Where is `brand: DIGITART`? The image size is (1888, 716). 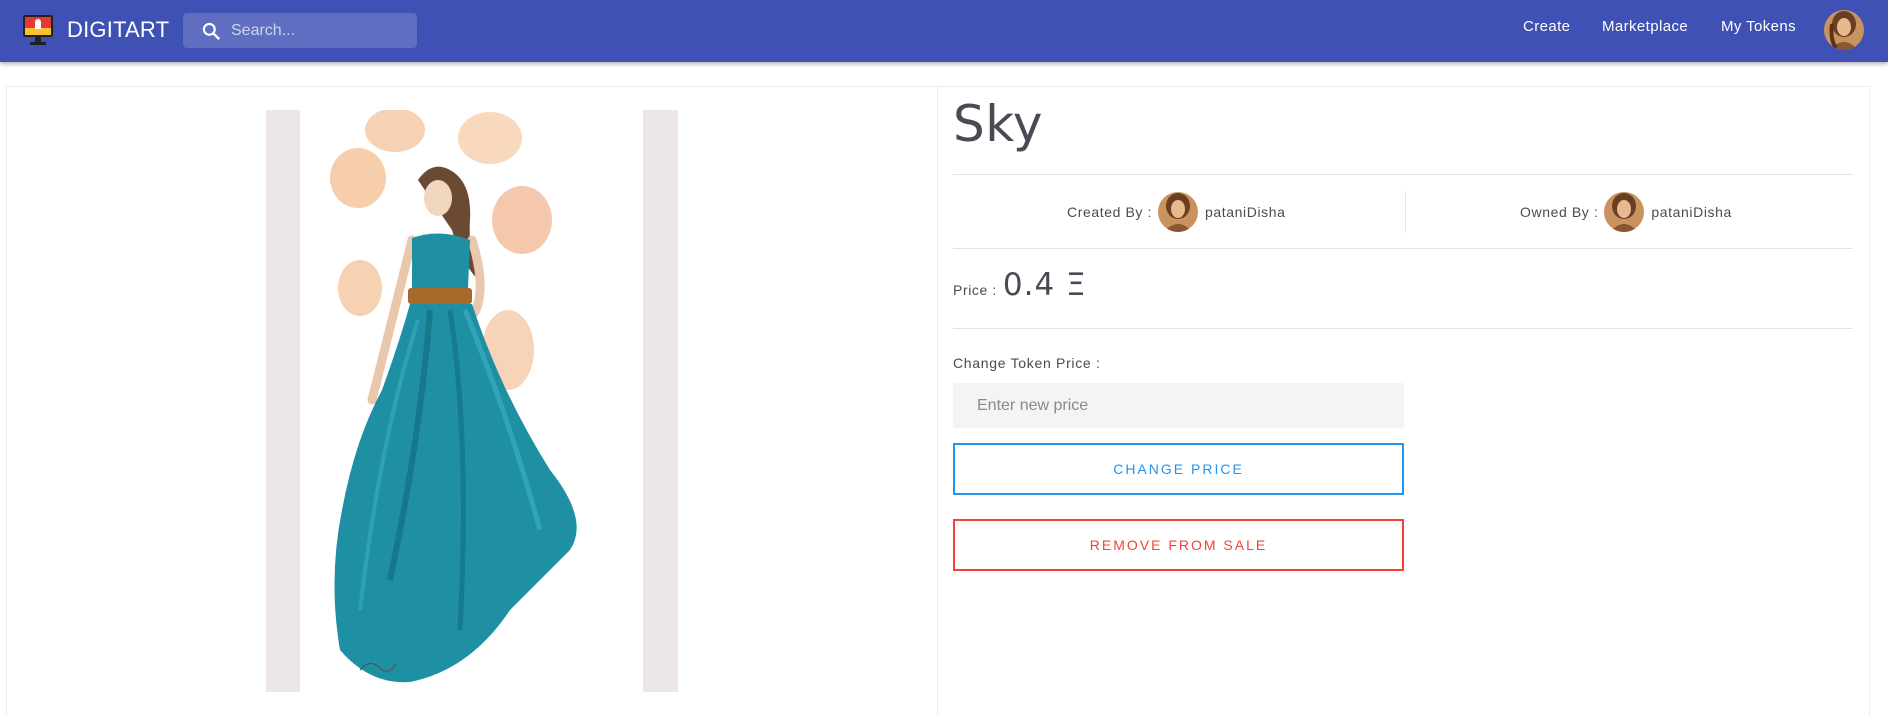 brand: DIGITART is located at coordinates (95, 30).